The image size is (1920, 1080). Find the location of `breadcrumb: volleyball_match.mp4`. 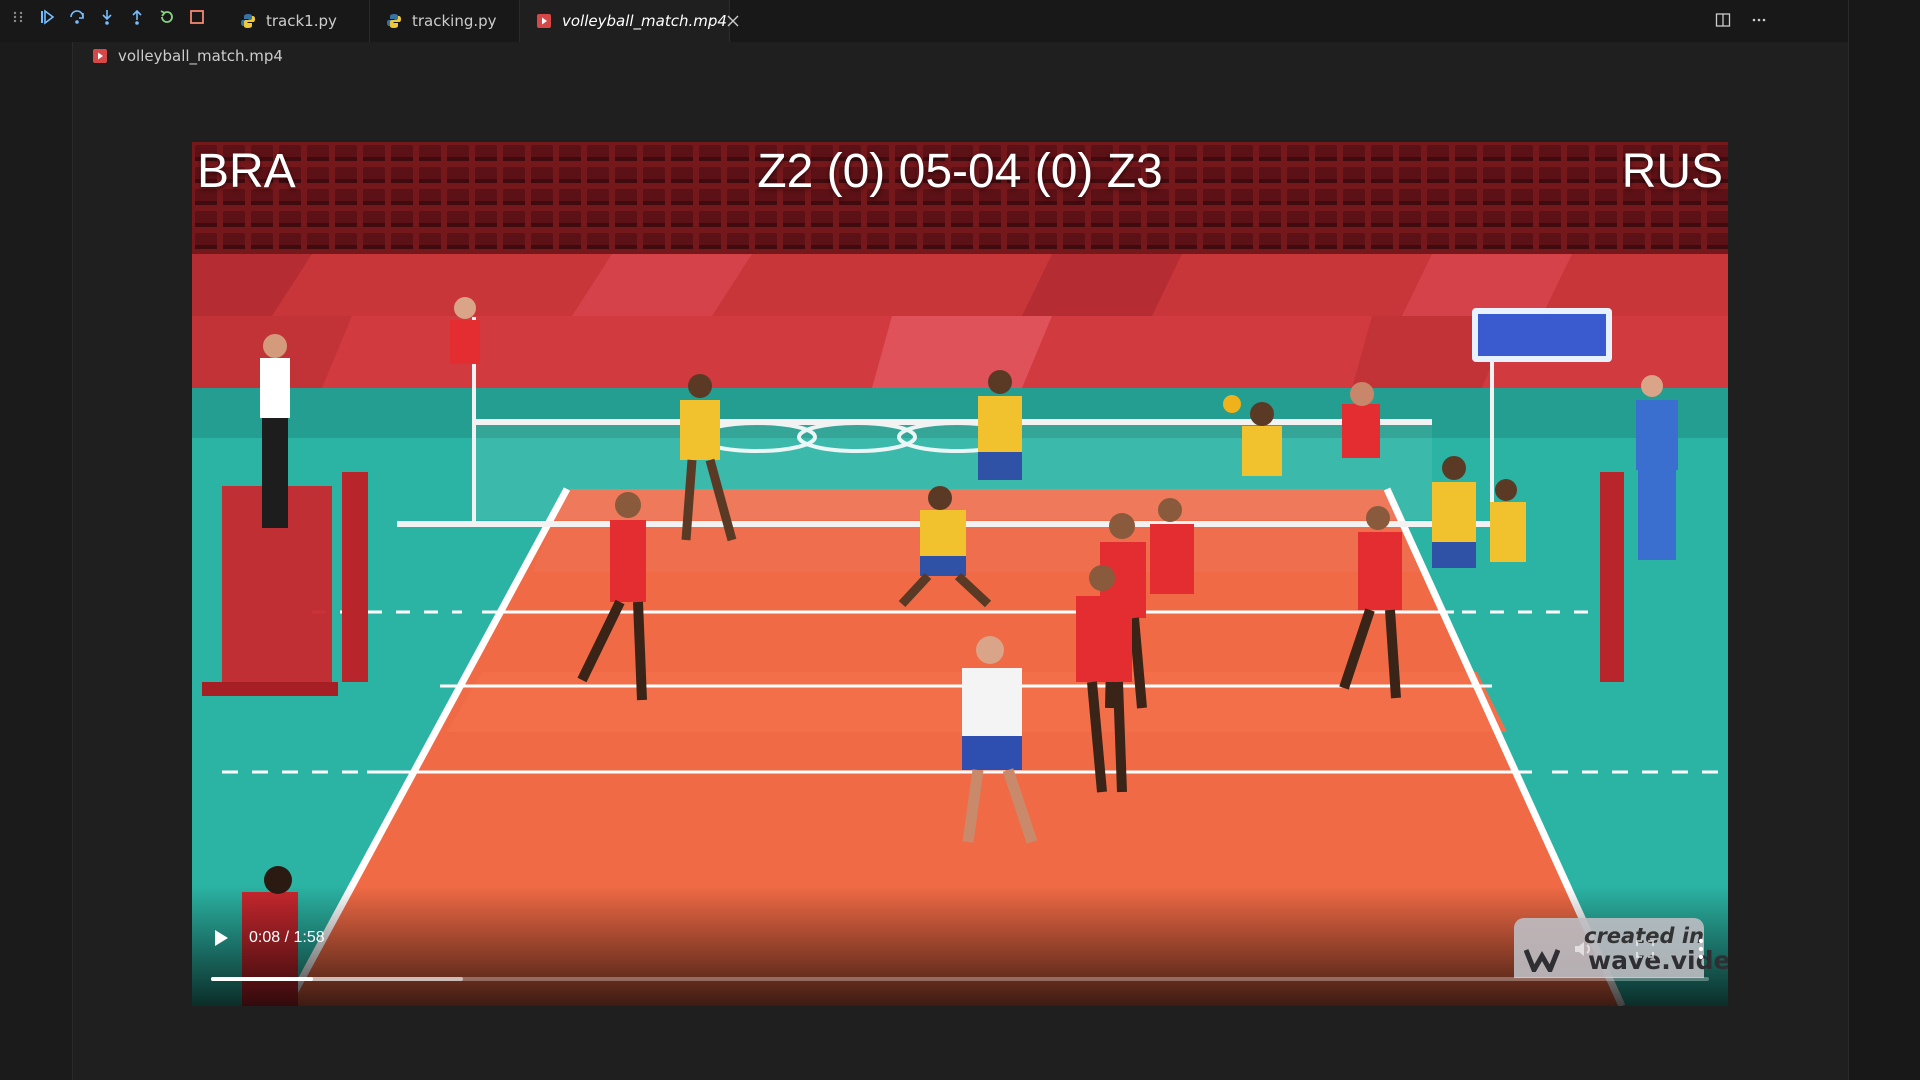

breadcrumb: volleyball_match.mp4 is located at coordinates (187, 56).